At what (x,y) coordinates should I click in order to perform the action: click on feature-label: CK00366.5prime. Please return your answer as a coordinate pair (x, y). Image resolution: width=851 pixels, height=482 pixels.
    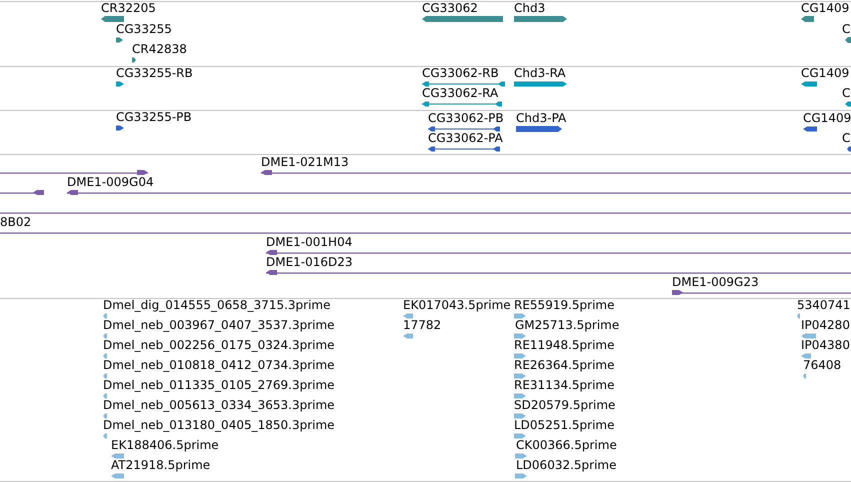
    Looking at the image, I should click on (566, 445).